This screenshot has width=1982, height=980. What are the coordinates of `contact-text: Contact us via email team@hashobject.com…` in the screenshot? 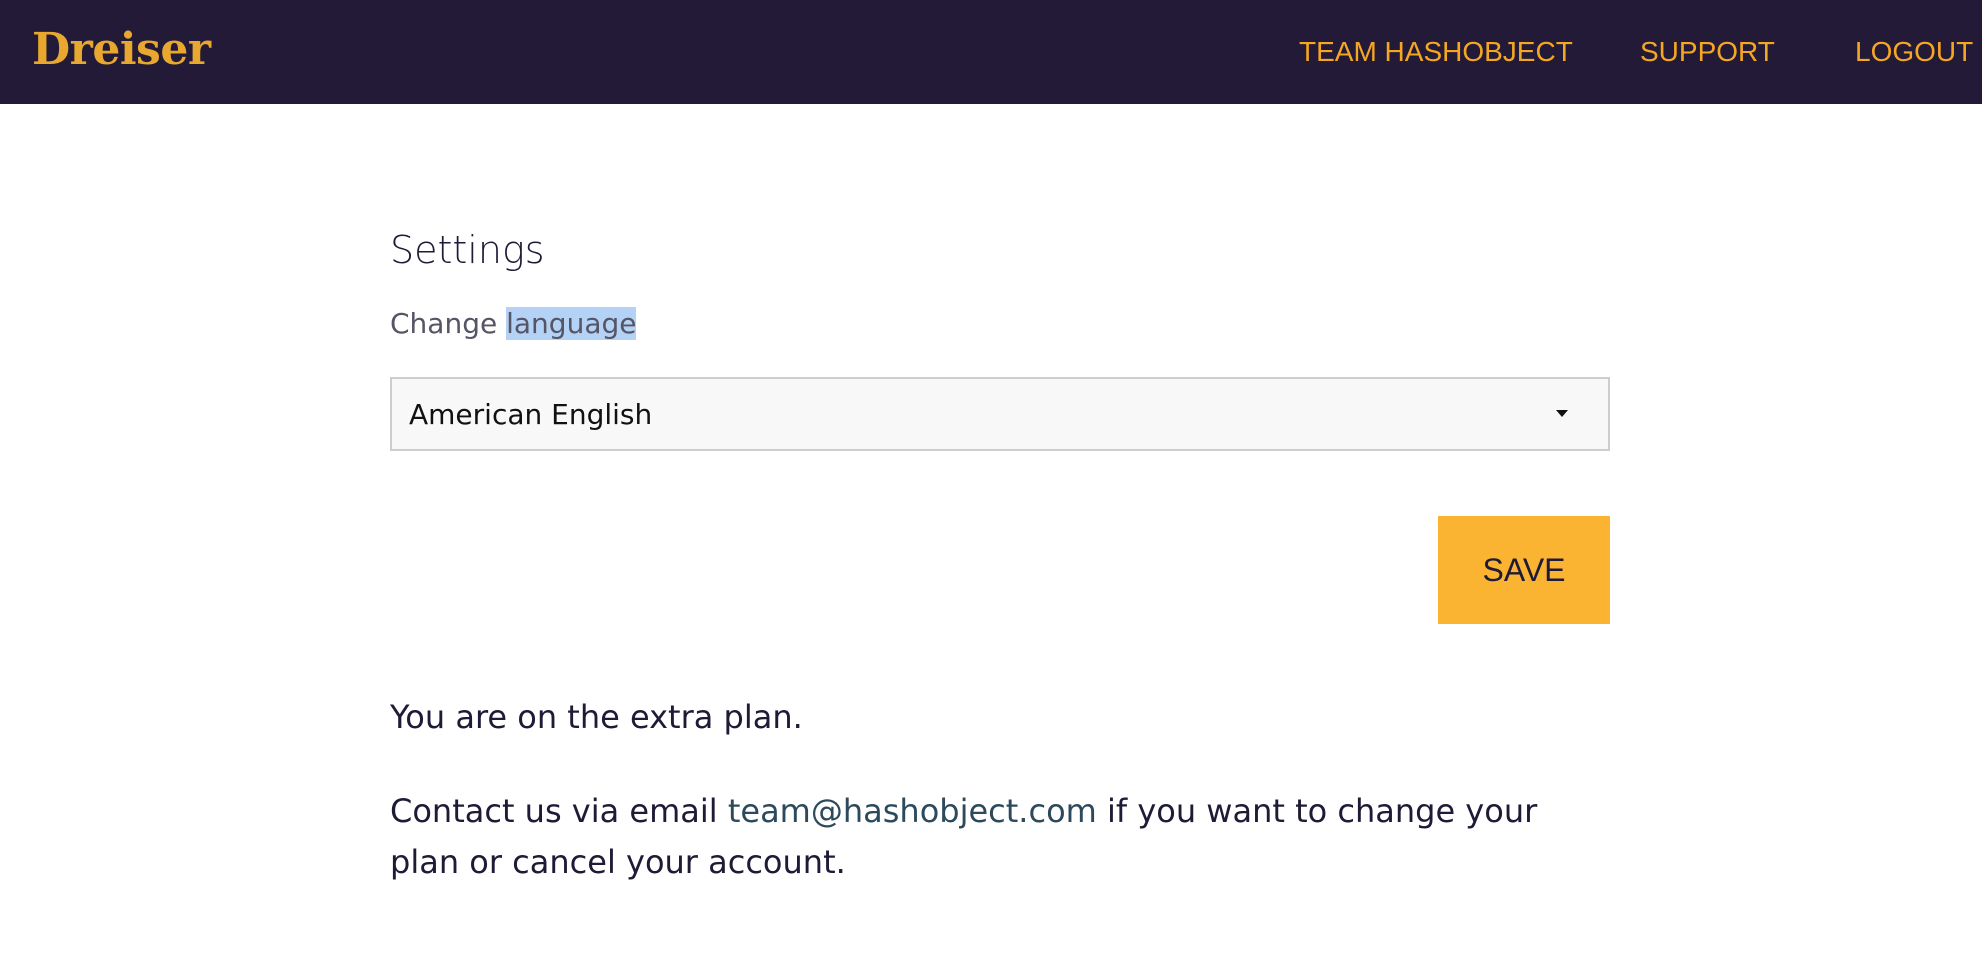 It's located at (1000, 837).